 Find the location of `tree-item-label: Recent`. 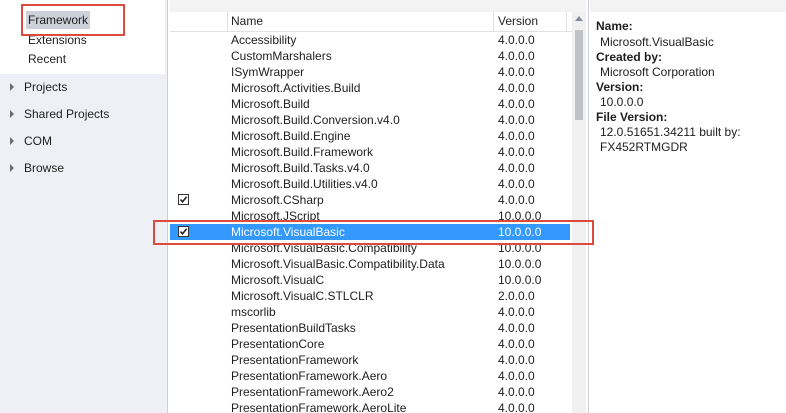

tree-item-label: Recent is located at coordinates (47, 59).